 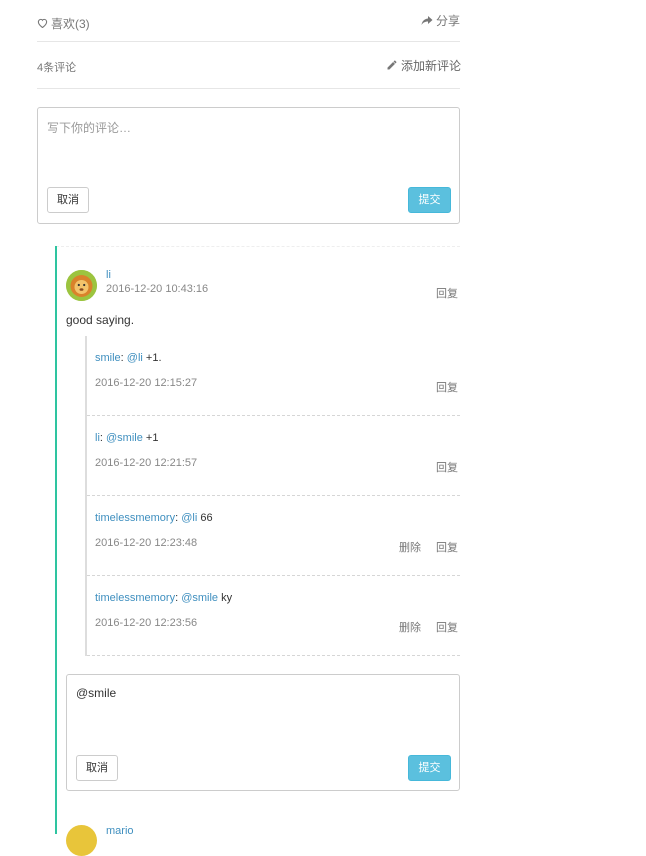 I want to click on reply-text: ky, so click(x=227, y=598).